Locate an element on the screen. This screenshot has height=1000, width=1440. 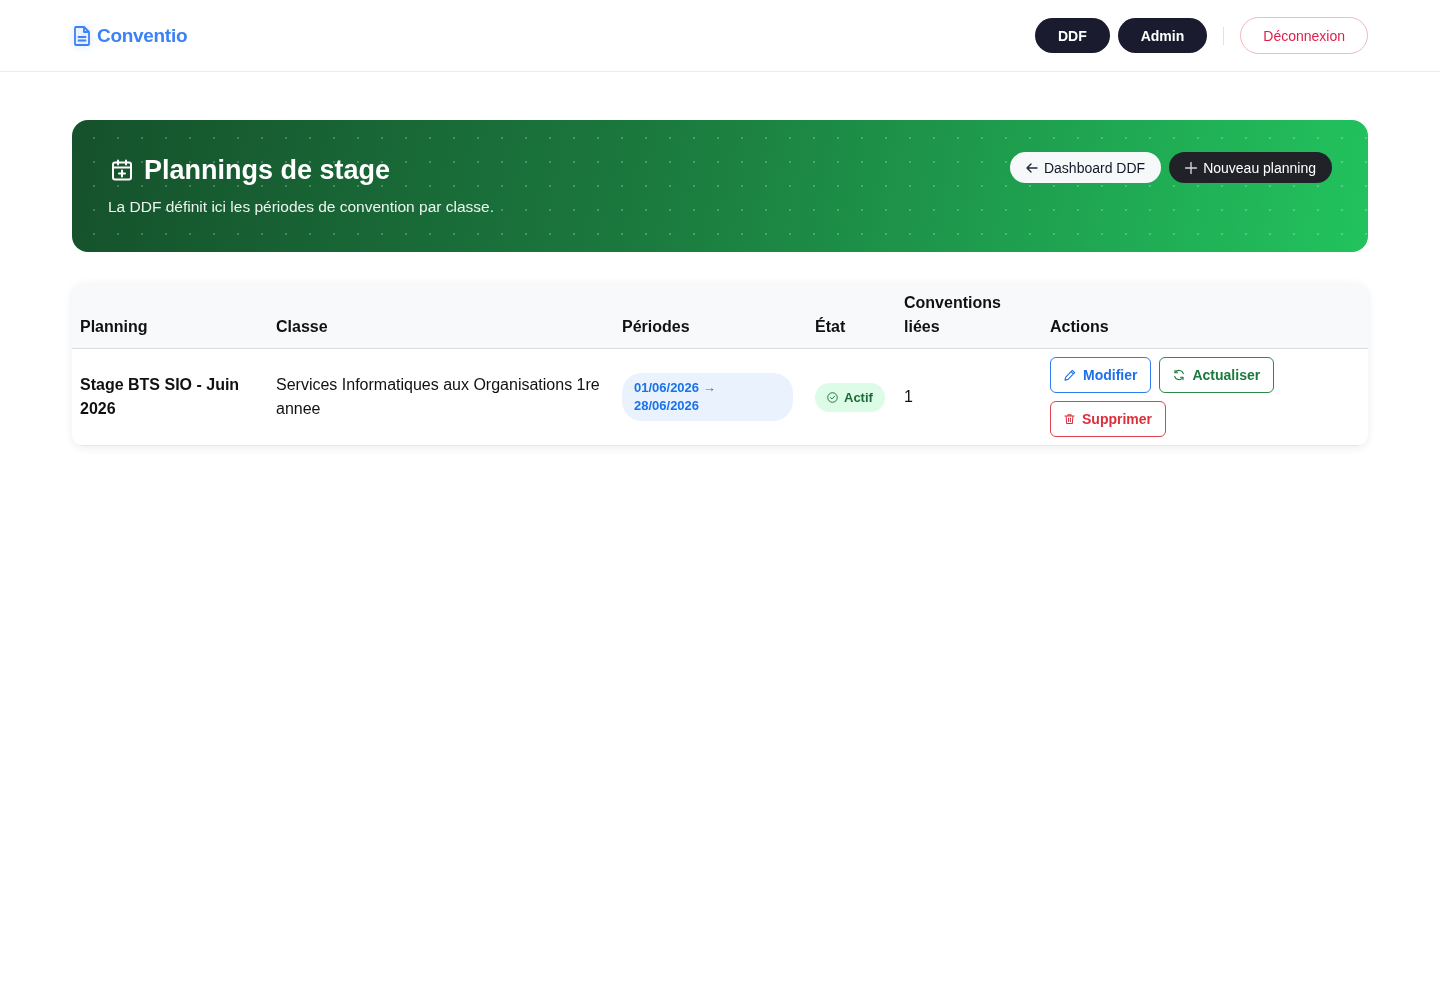
status-badge: Actif is located at coordinates (850, 397).